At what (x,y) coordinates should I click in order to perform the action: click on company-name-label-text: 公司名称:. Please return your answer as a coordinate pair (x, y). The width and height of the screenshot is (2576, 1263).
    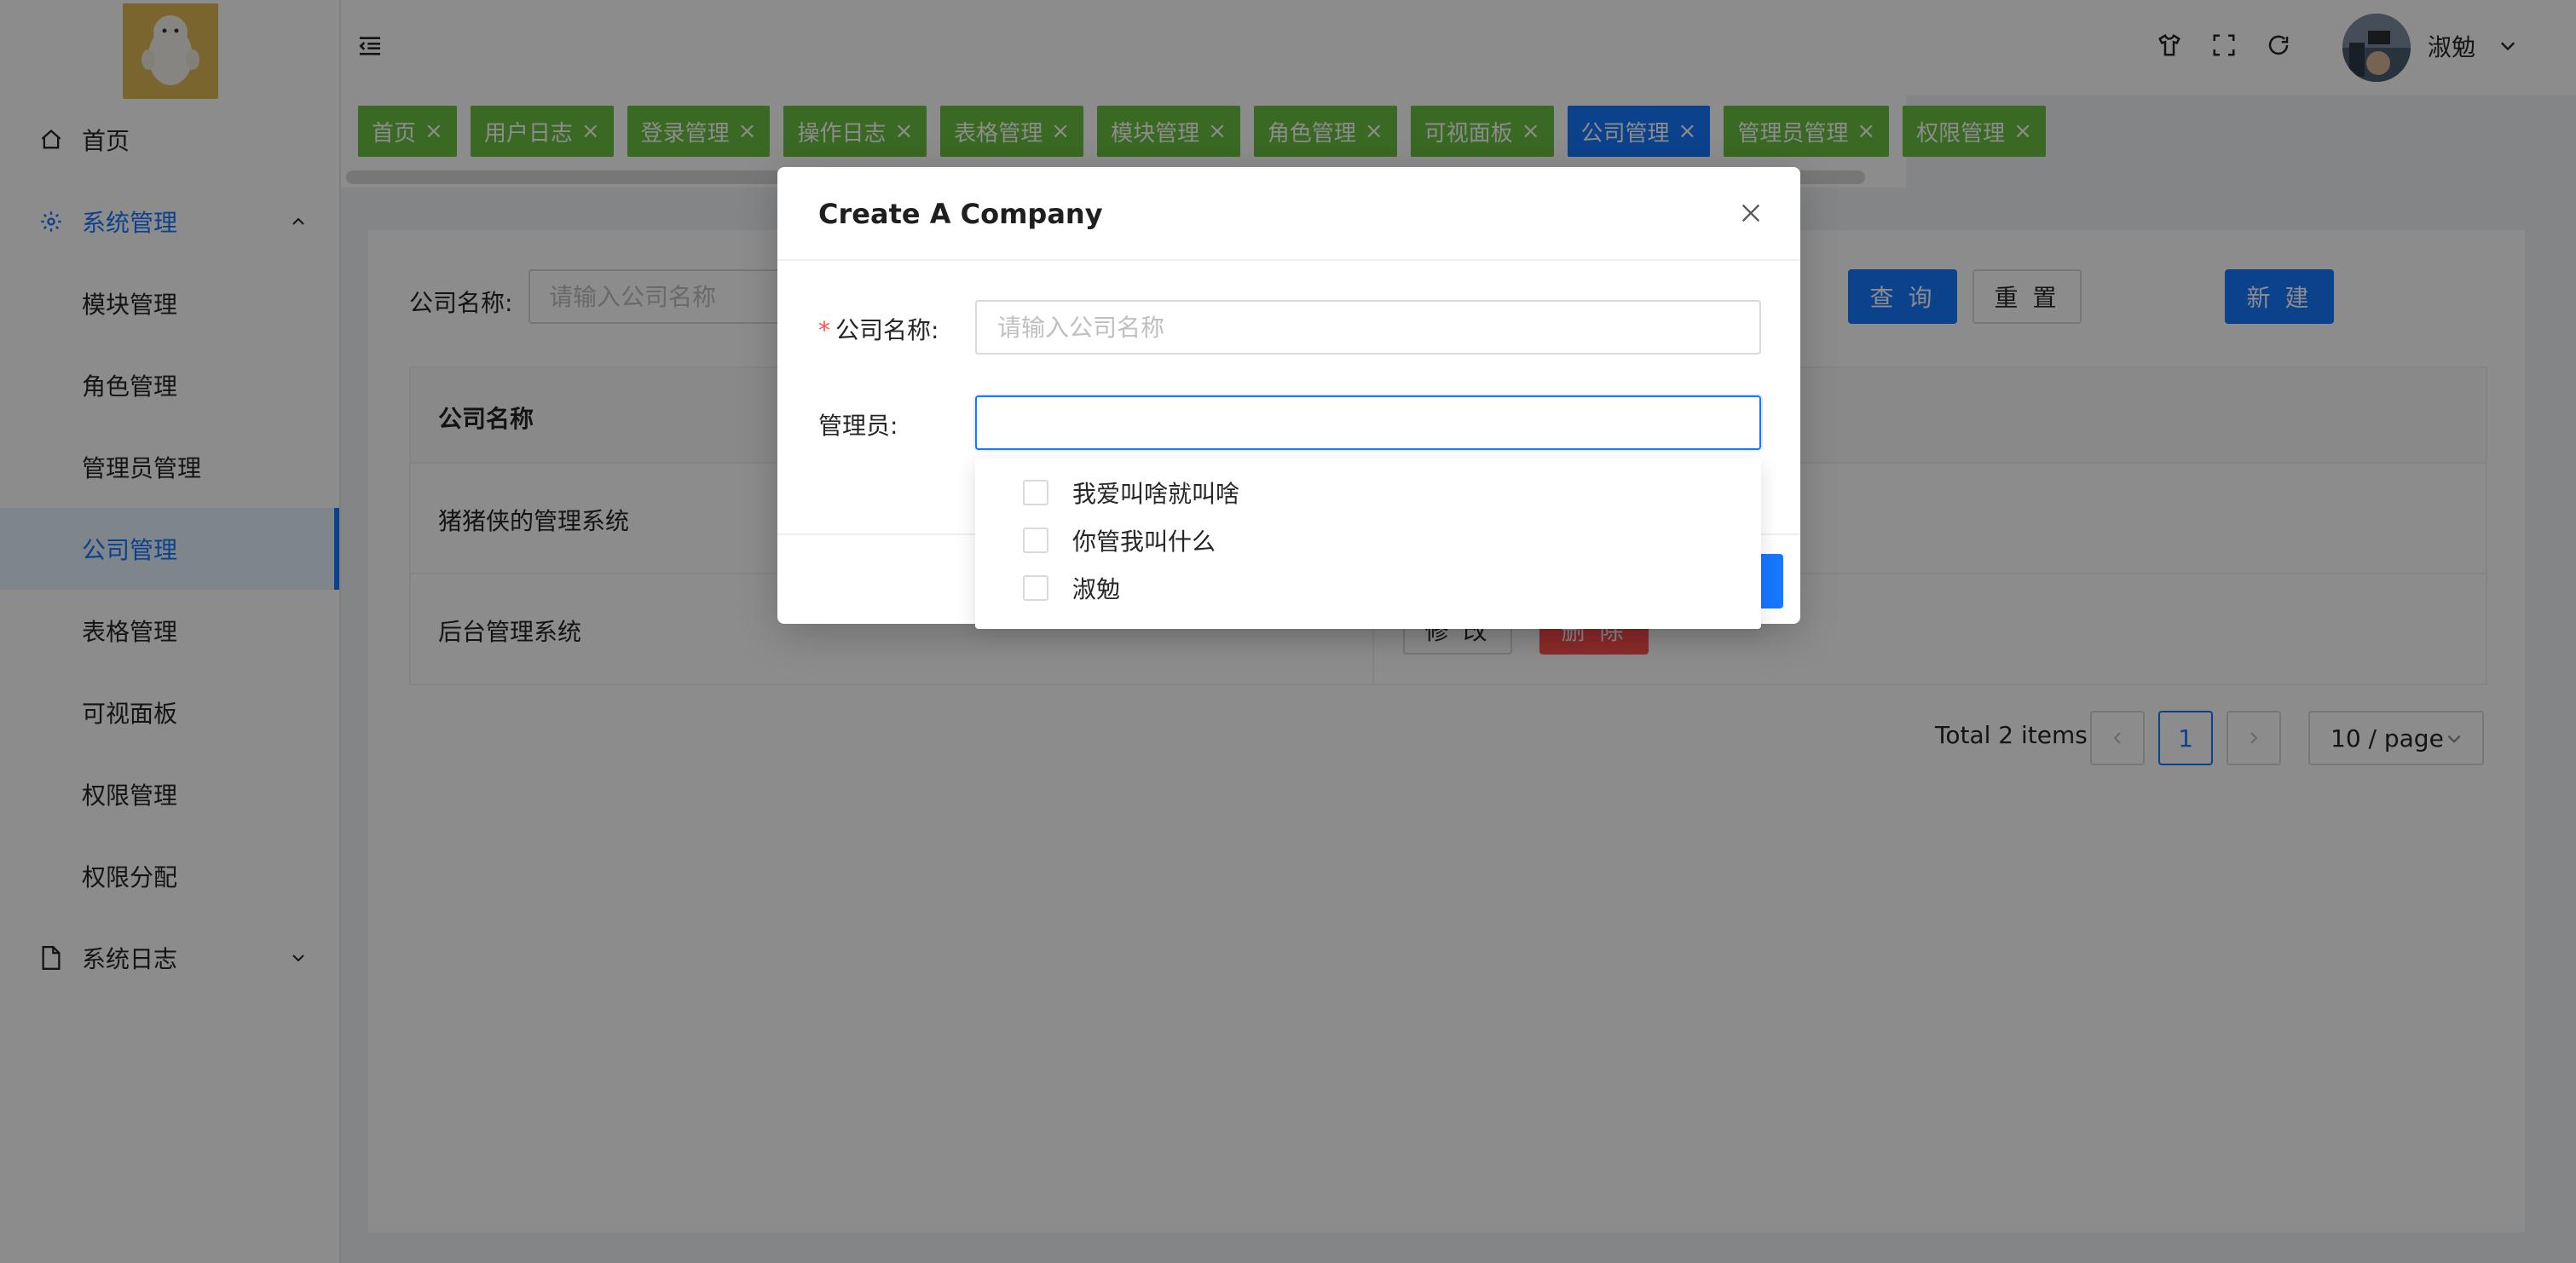
    Looking at the image, I should click on (887, 330).